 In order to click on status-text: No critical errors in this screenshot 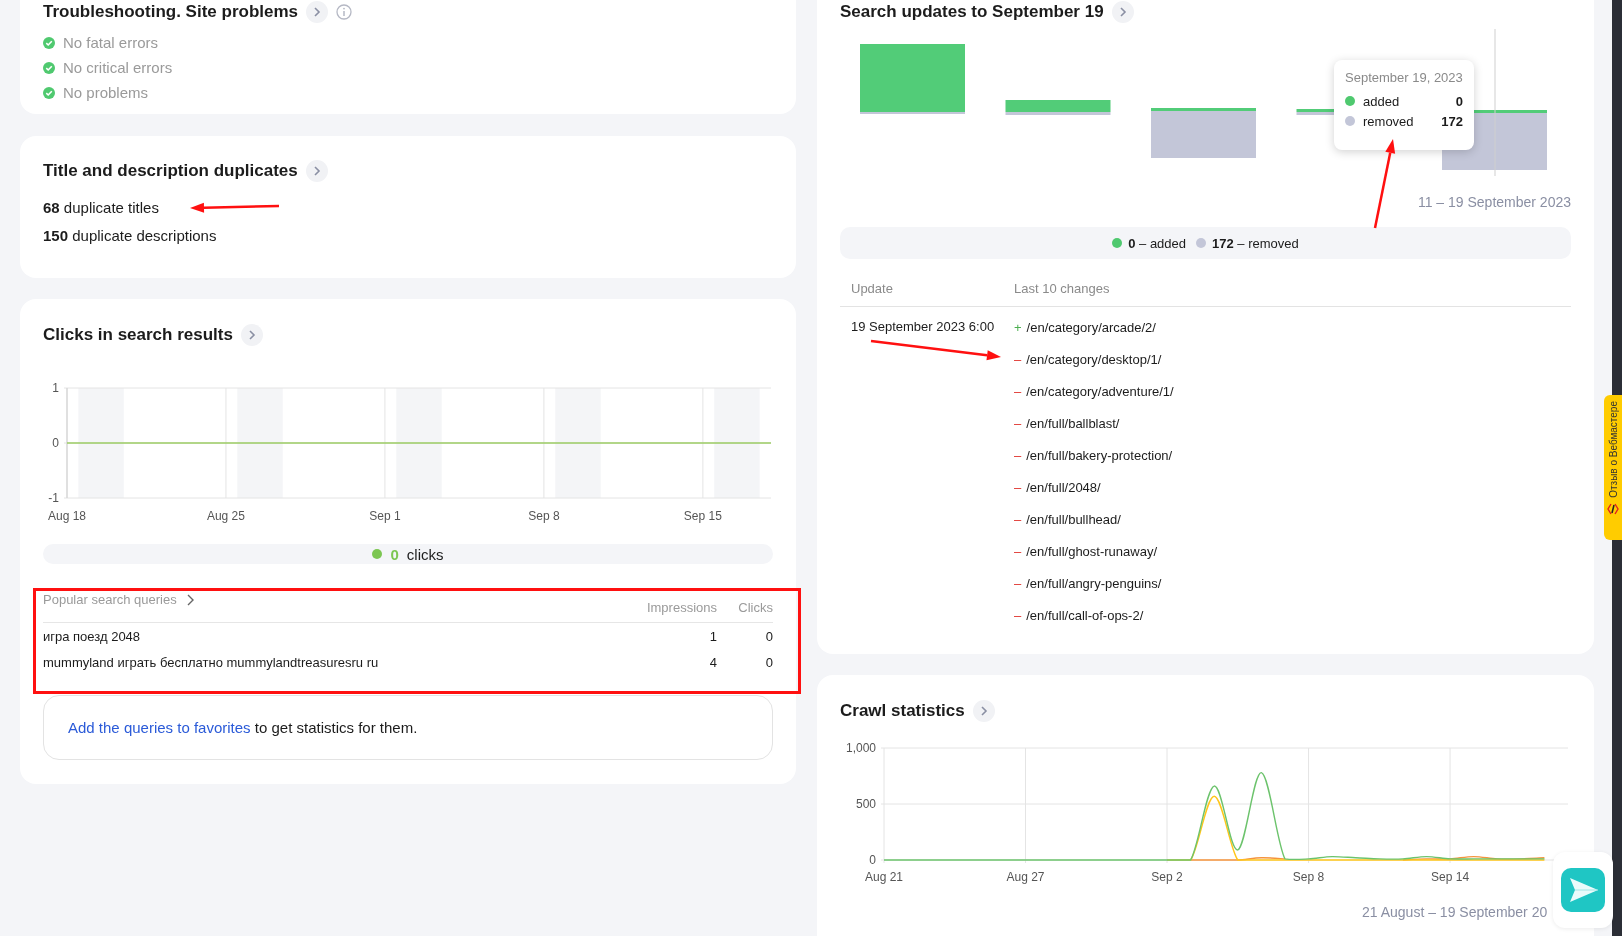, I will do `click(118, 67)`.